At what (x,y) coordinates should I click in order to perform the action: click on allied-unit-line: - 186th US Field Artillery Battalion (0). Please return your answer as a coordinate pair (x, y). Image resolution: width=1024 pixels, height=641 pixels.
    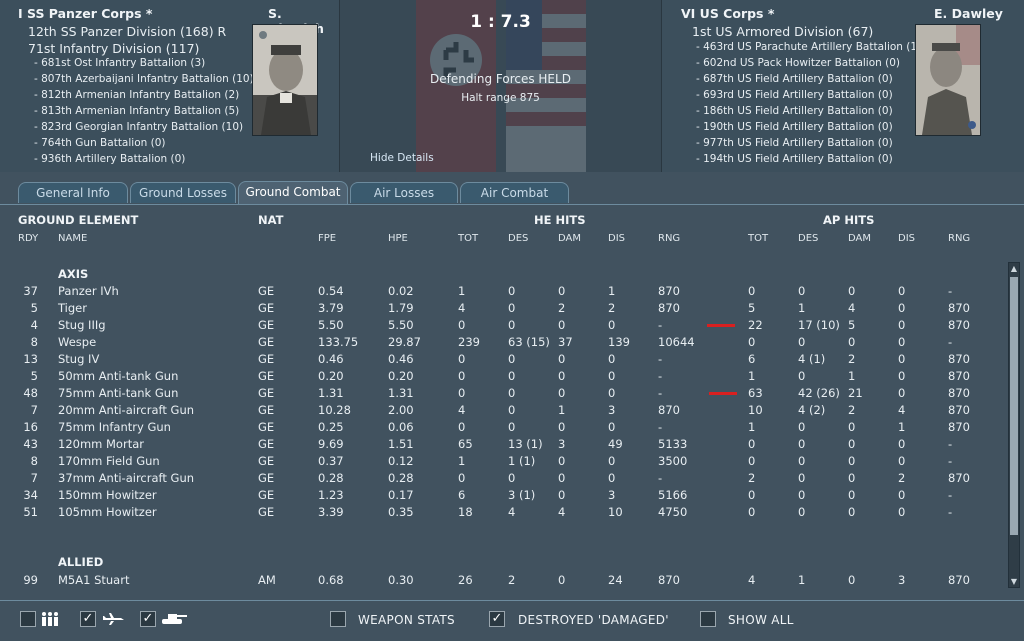
    Looking at the image, I should click on (794, 111).